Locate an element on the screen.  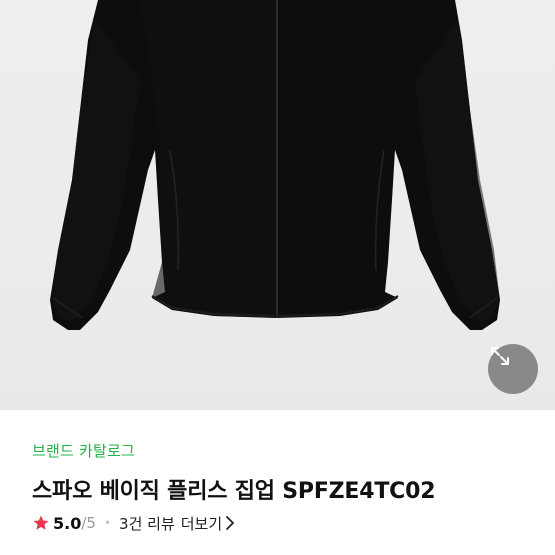
review-more-label: 더보기 is located at coordinates (201, 523).